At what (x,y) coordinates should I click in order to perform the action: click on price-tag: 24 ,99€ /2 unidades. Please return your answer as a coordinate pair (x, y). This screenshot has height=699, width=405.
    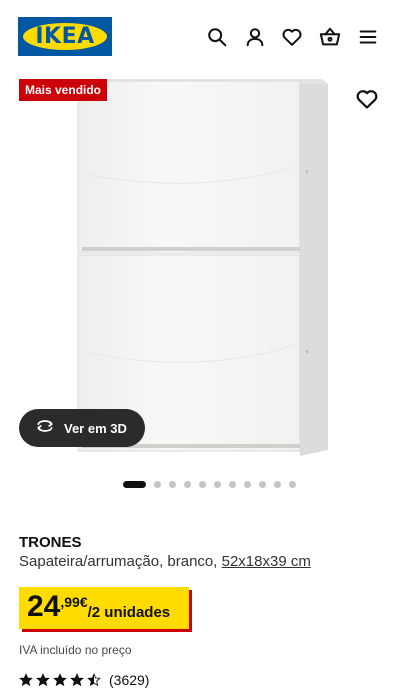
    Looking at the image, I should click on (104, 608).